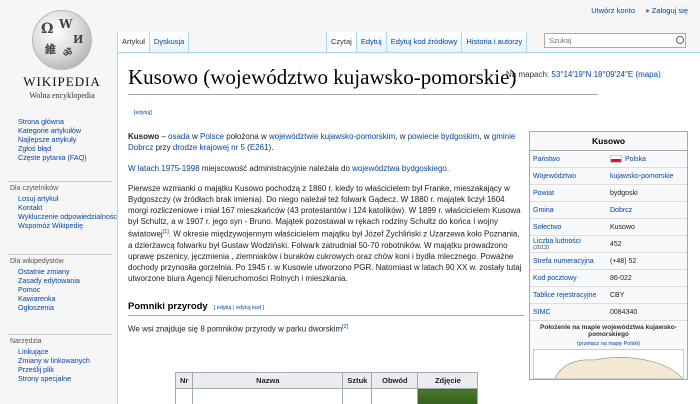 This screenshot has width=700, height=404. I want to click on infobox-key: SIMC, so click(570, 312).